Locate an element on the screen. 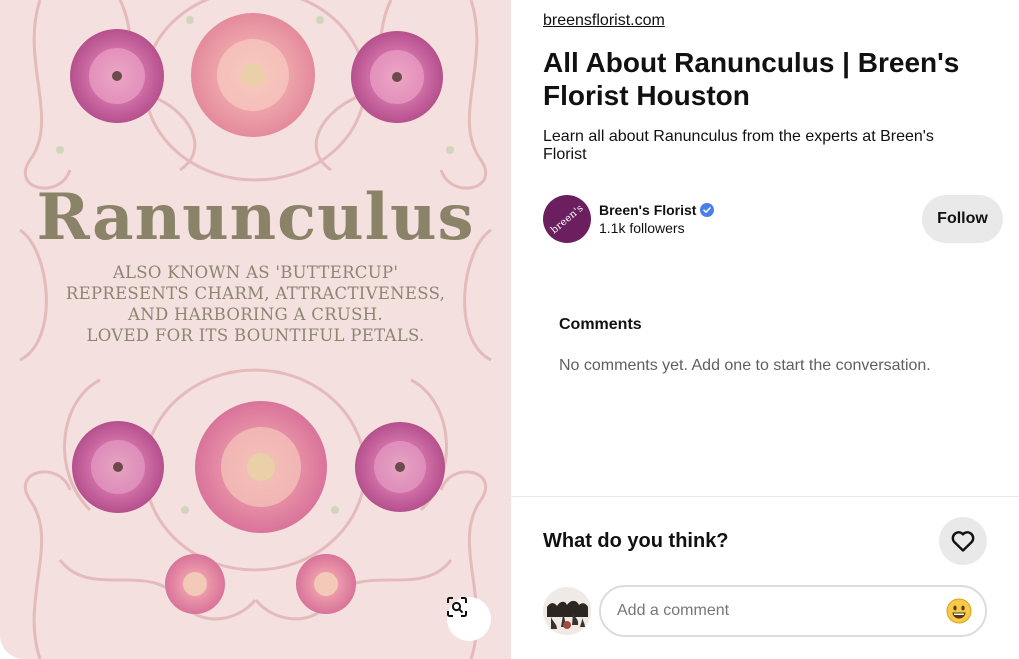  smiley-emoji-icon is located at coordinates (959, 611).